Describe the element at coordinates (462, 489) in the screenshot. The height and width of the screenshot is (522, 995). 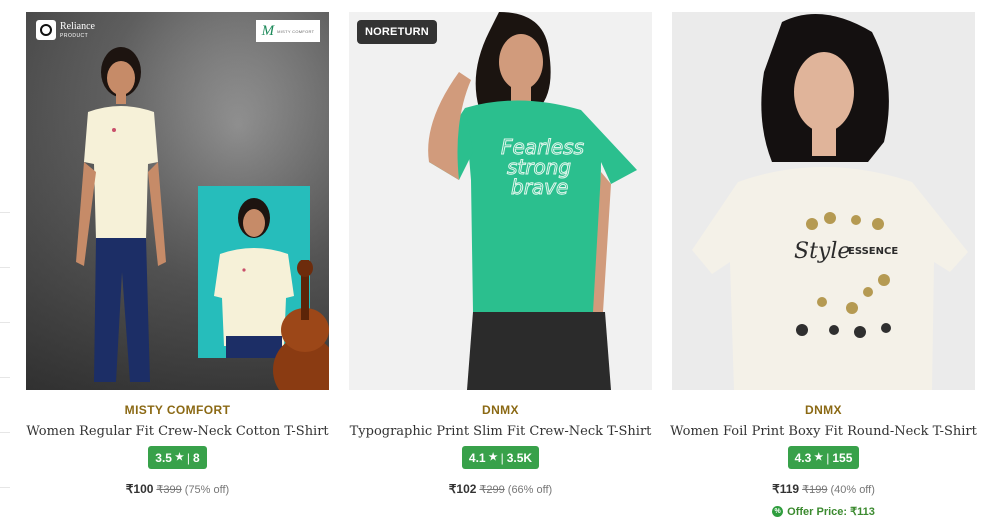
I see `selling-price: ₹102` at that location.